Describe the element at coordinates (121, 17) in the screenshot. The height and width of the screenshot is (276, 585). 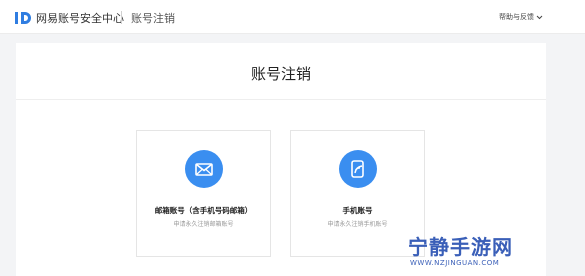
I see `header-divider` at that location.